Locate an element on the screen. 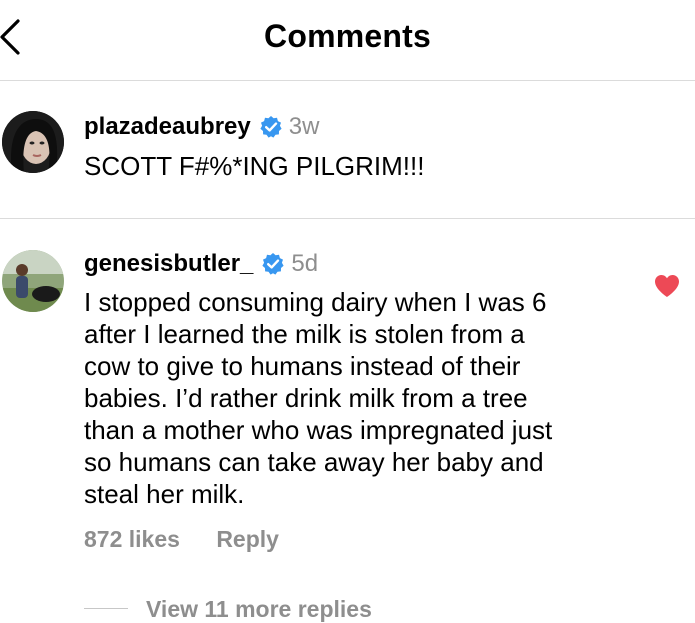  comment-text-line: I stopped consuming dairy when I was 6 is located at coordinates (315, 302).